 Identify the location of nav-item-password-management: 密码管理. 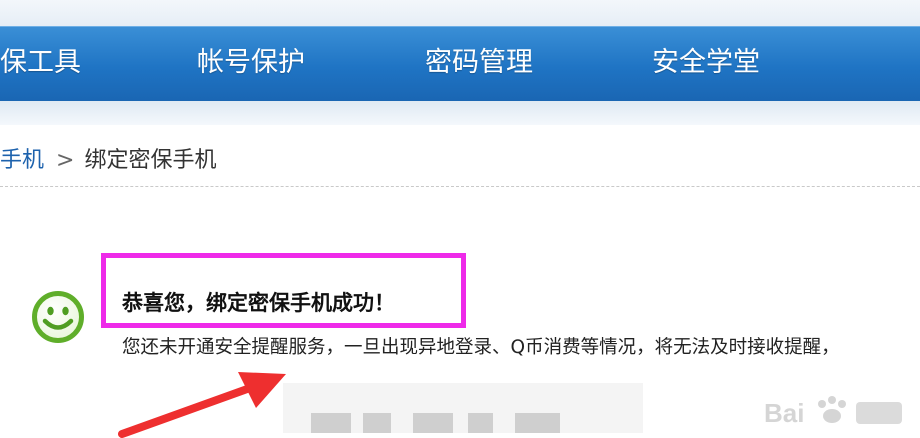
(479, 64).